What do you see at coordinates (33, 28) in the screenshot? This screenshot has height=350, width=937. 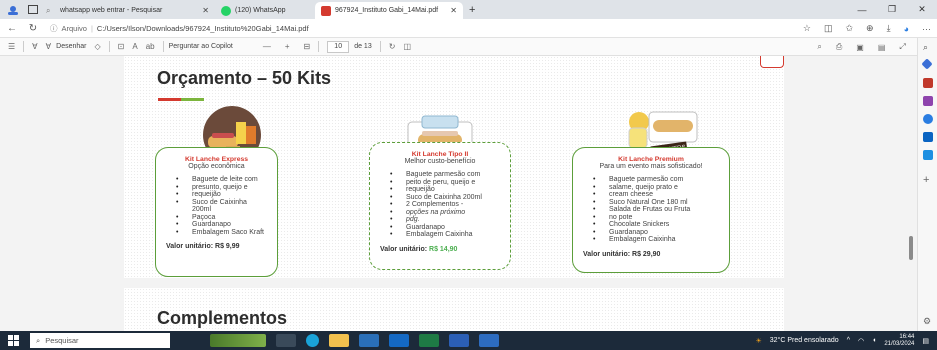 I see `refresh-icon: ↻` at bounding box center [33, 28].